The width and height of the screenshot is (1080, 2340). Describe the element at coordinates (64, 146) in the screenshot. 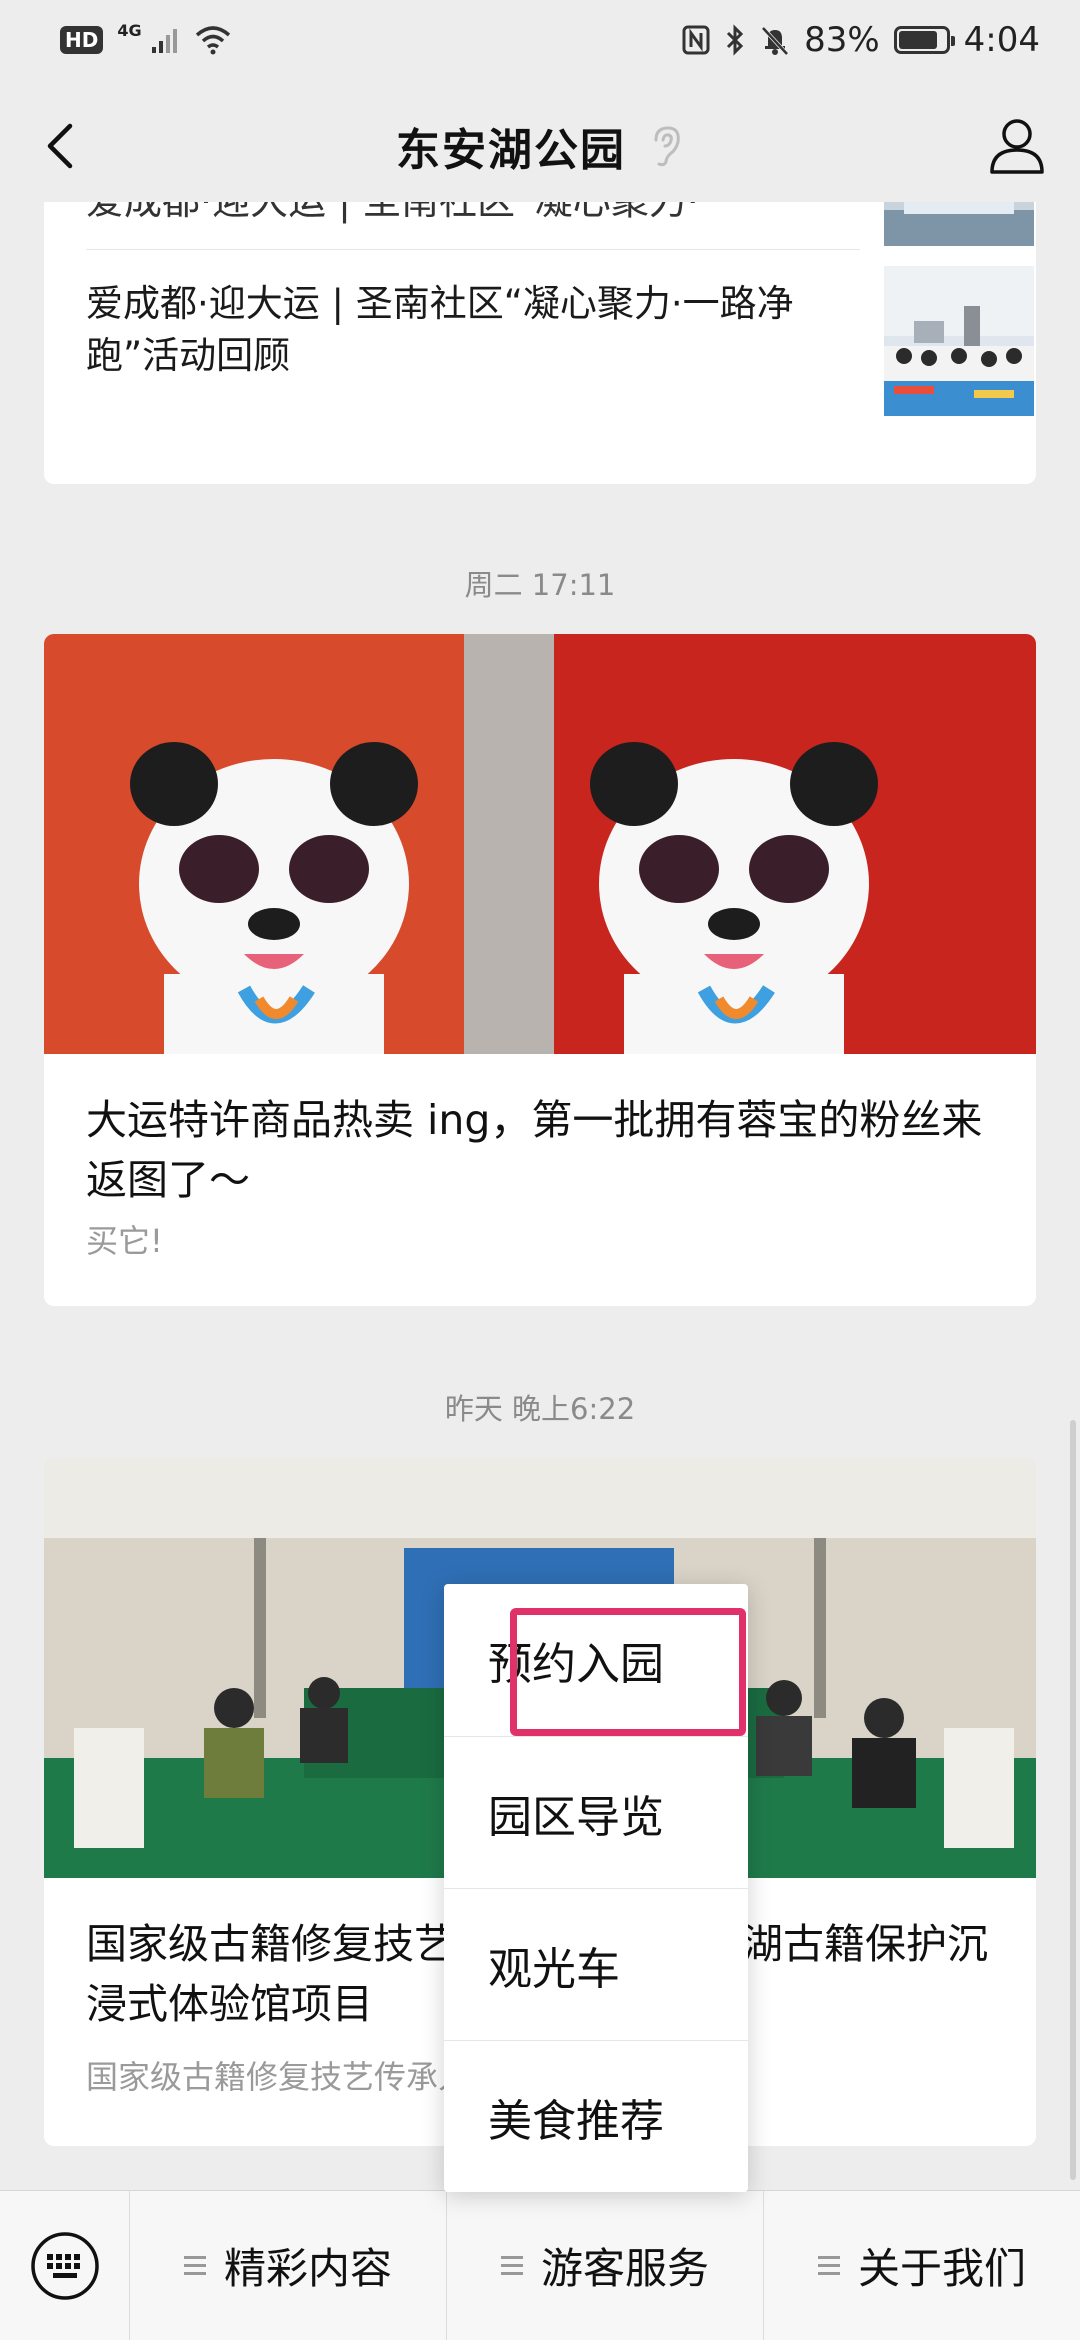

I see `back-arrow-icon` at that location.